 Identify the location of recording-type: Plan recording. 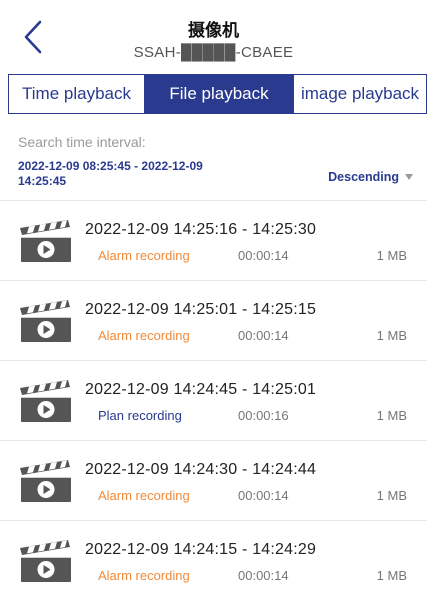
(140, 415).